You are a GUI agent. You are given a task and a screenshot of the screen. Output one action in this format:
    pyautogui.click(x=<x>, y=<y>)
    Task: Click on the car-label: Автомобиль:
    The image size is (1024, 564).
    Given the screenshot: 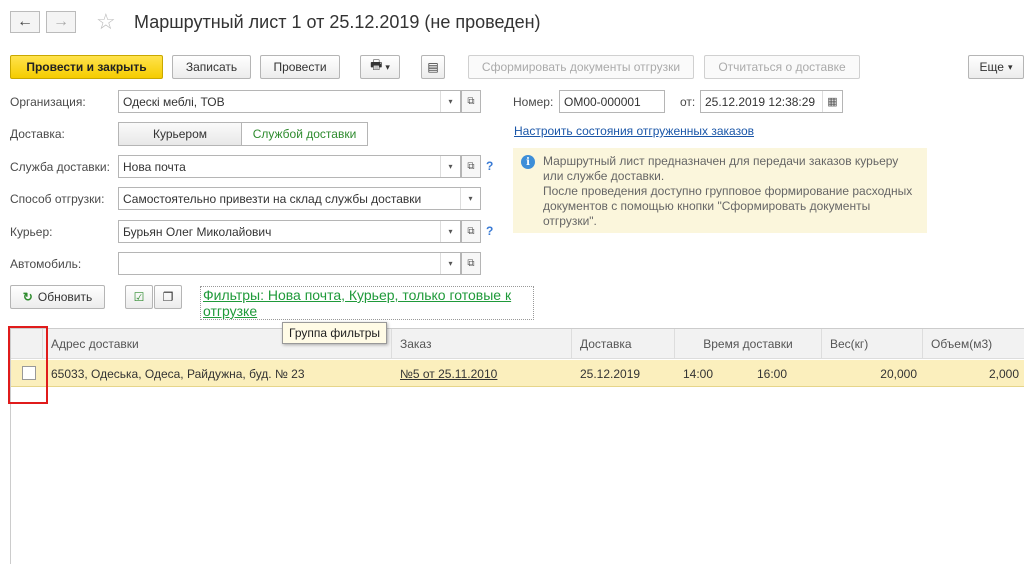 What is the action you would take?
    pyautogui.click(x=46, y=264)
    